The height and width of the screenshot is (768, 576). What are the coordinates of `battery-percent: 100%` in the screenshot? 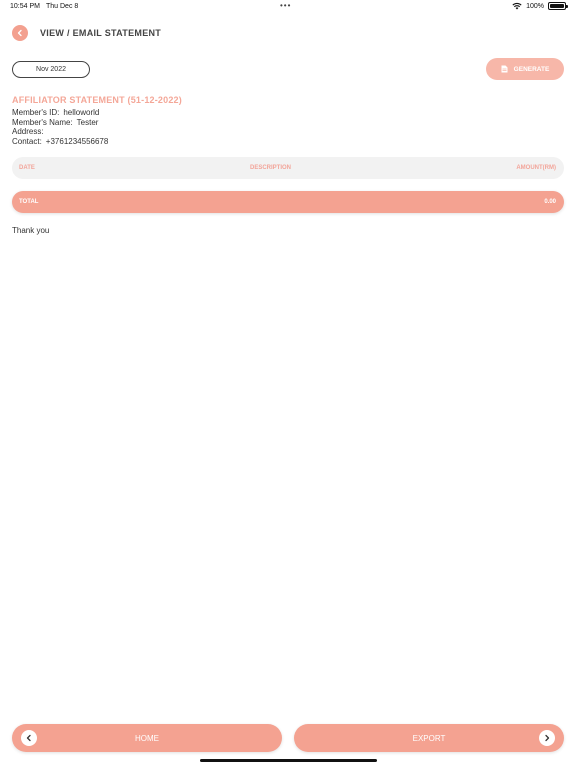 It's located at (535, 6).